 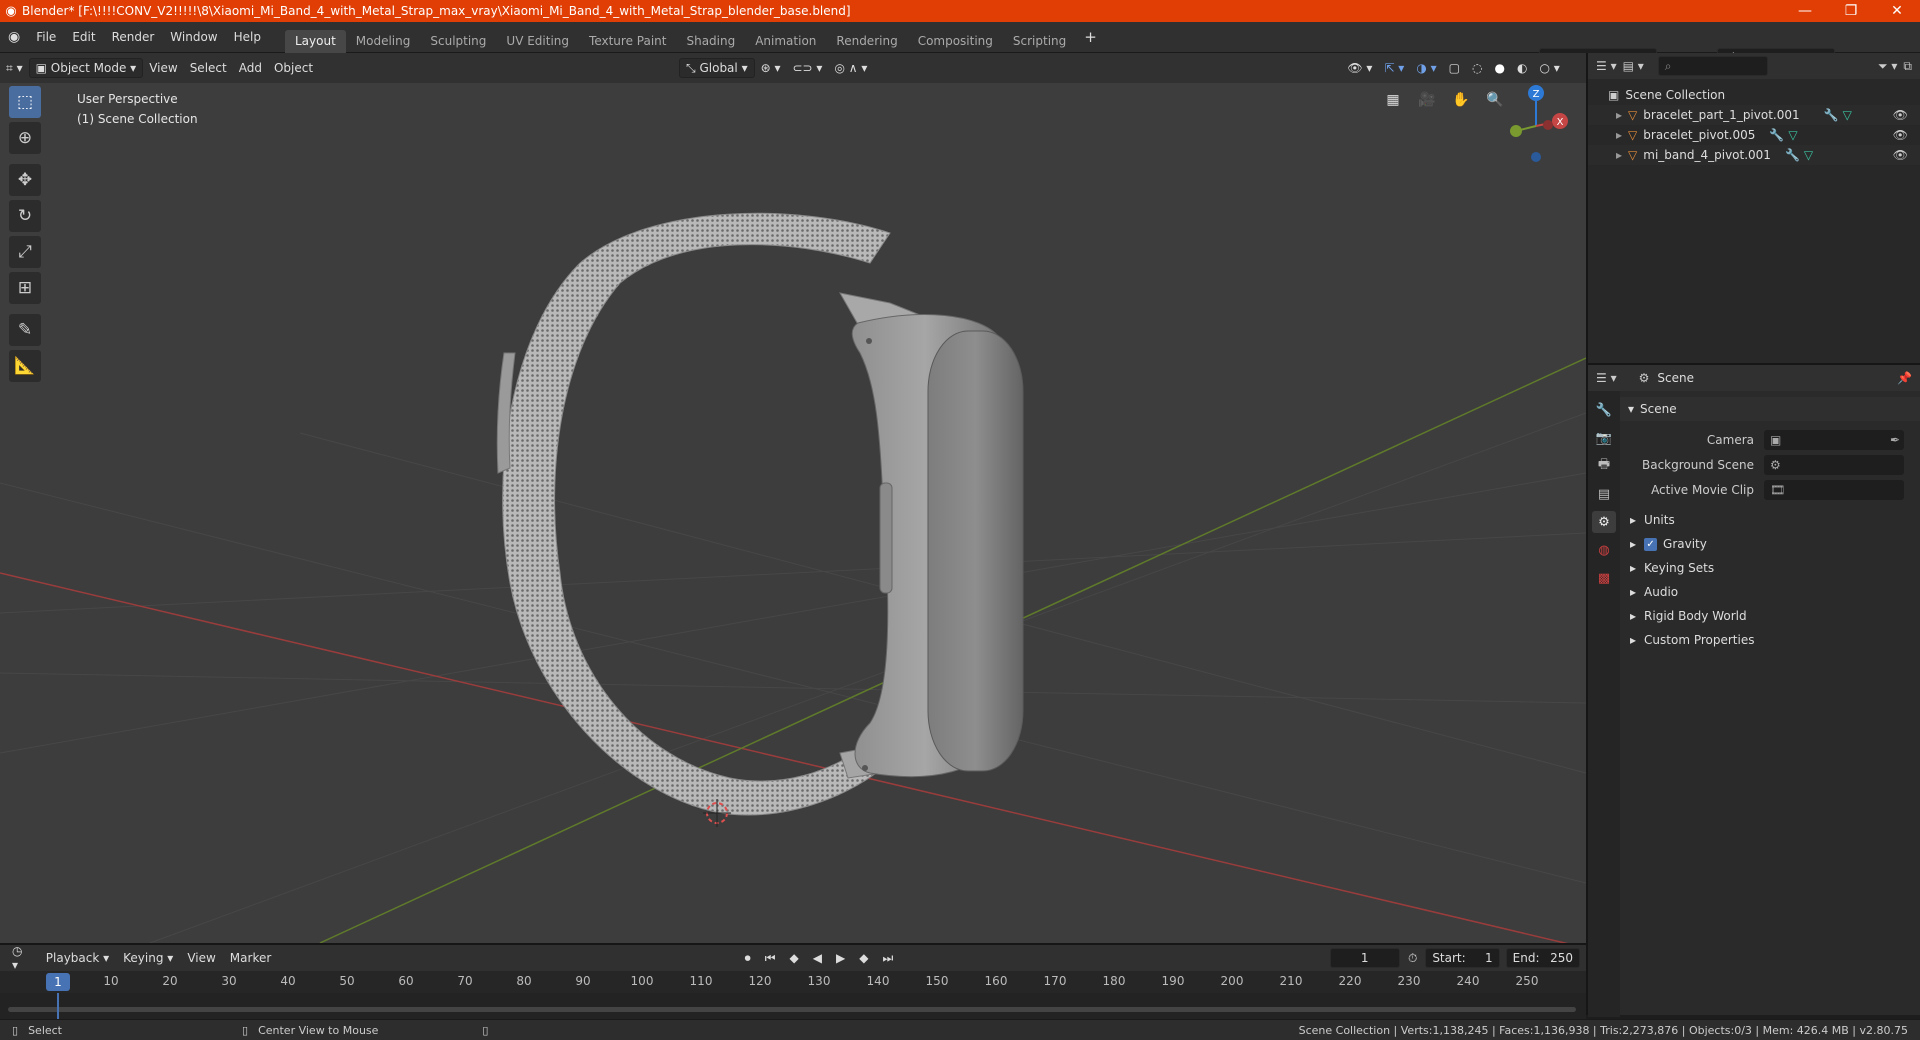 I want to click on tab-shading: Shading, so click(x=710, y=41).